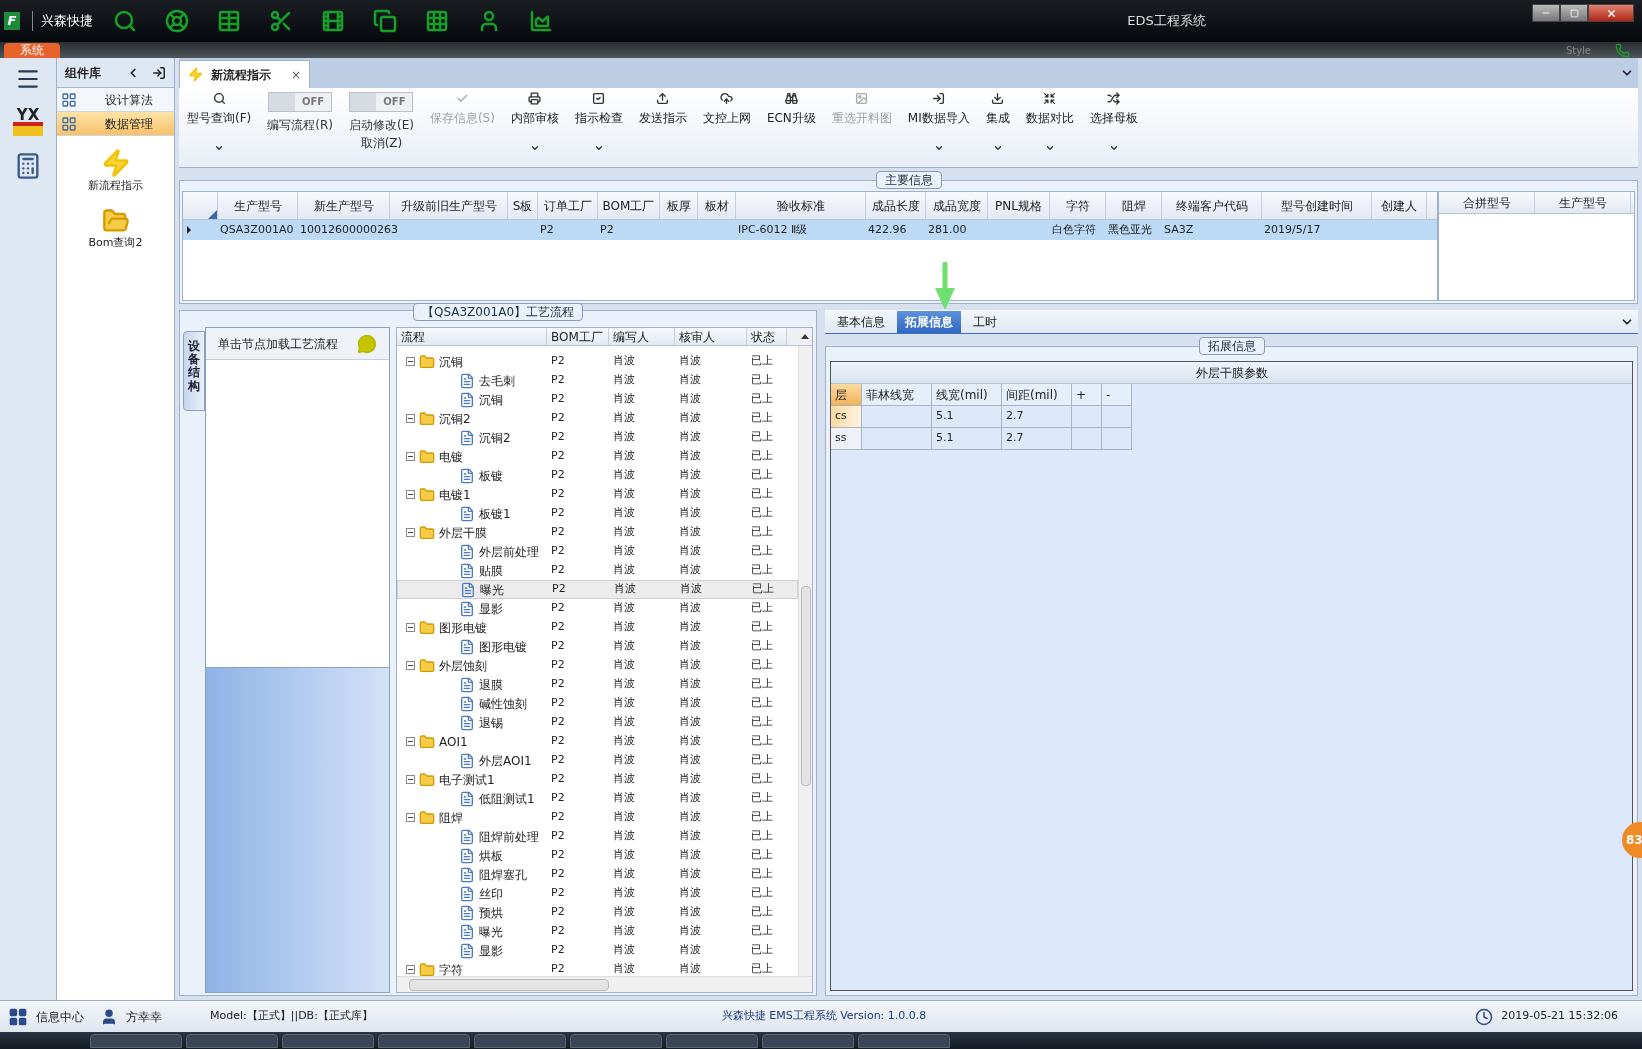  I want to click on column-header: 成品宽度, so click(957, 205).